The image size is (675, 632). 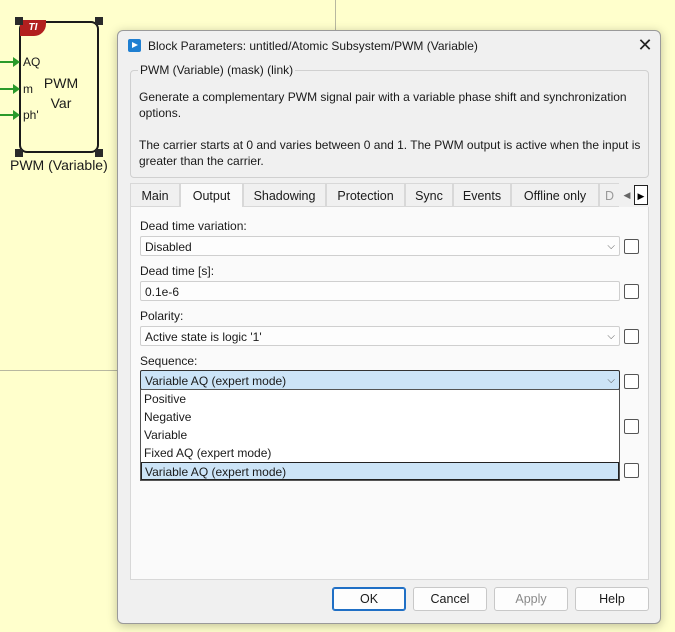 What do you see at coordinates (555, 195) in the screenshot?
I see `tab-offline-only: Offline only` at bounding box center [555, 195].